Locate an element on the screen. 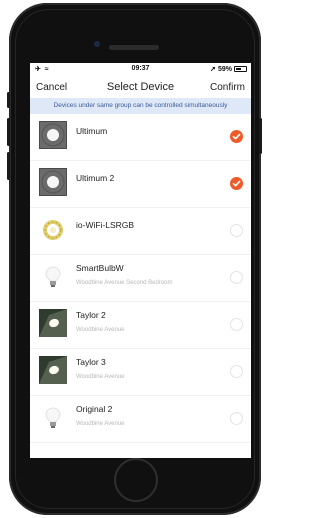 The width and height of the screenshot is (320, 518). status-bar: ✈ ≈ 09:37 ➚ 59% is located at coordinates (140, 69).